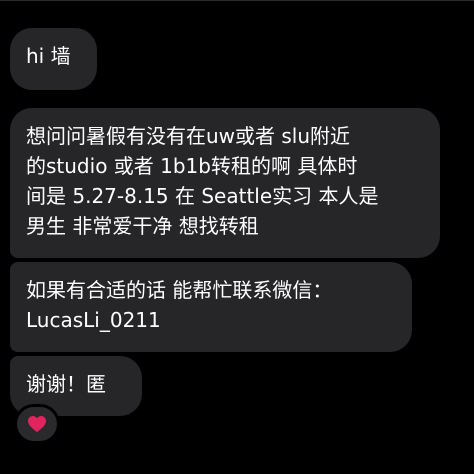 This screenshot has height=474, width=474. Describe the element at coordinates (66, 384) in the screenshot. I see `message-text: 谢谢！匿` at that location.